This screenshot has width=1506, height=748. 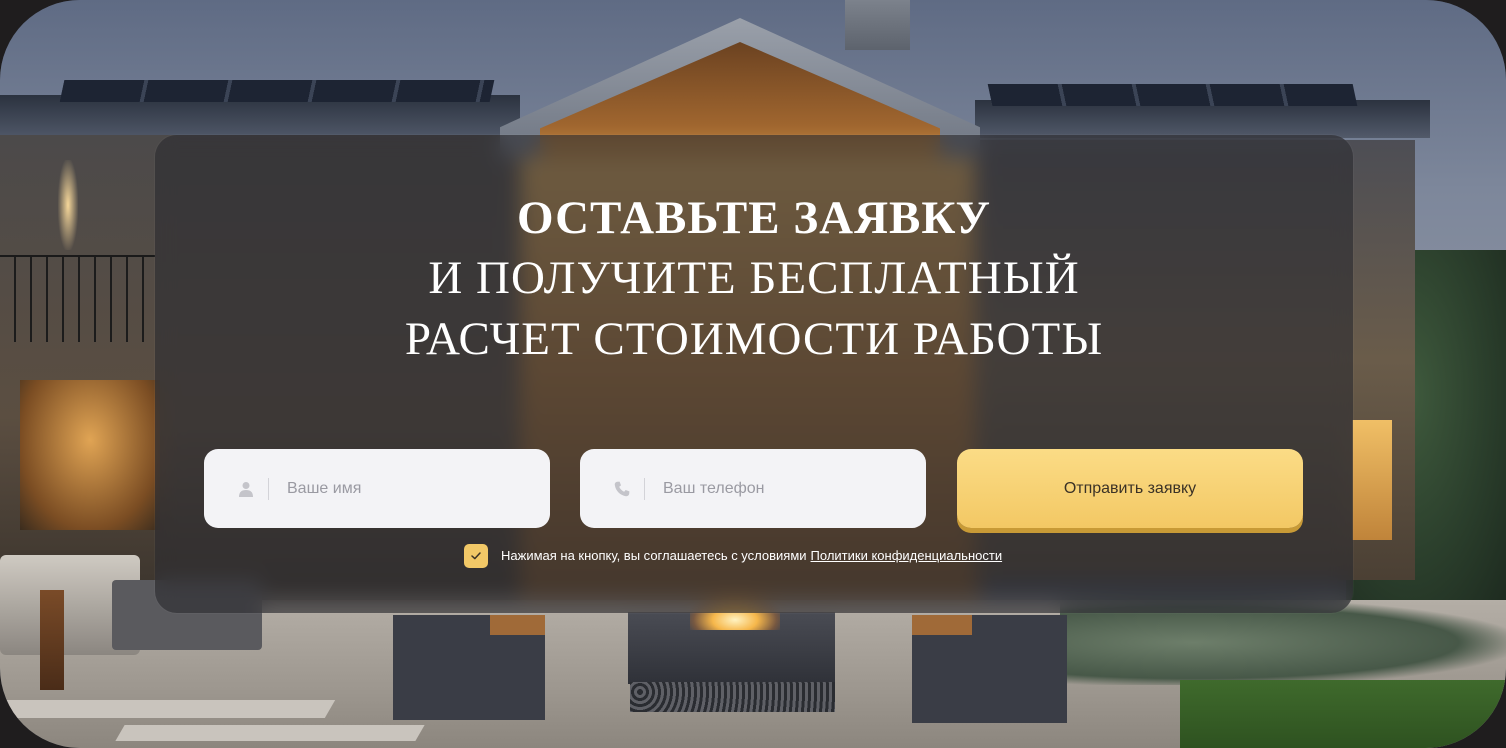 I want to click on phone-icon, so click(x=622, y=489).